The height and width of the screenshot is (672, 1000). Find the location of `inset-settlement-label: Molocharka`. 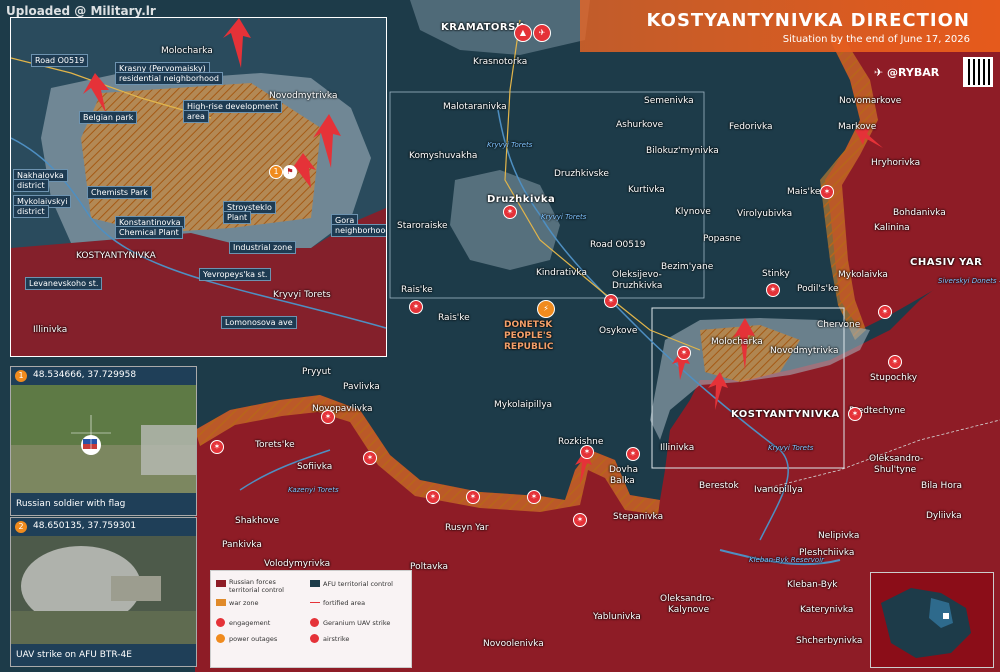

inset-settlement-label: Molocharka is located at coordinates (187, 51).